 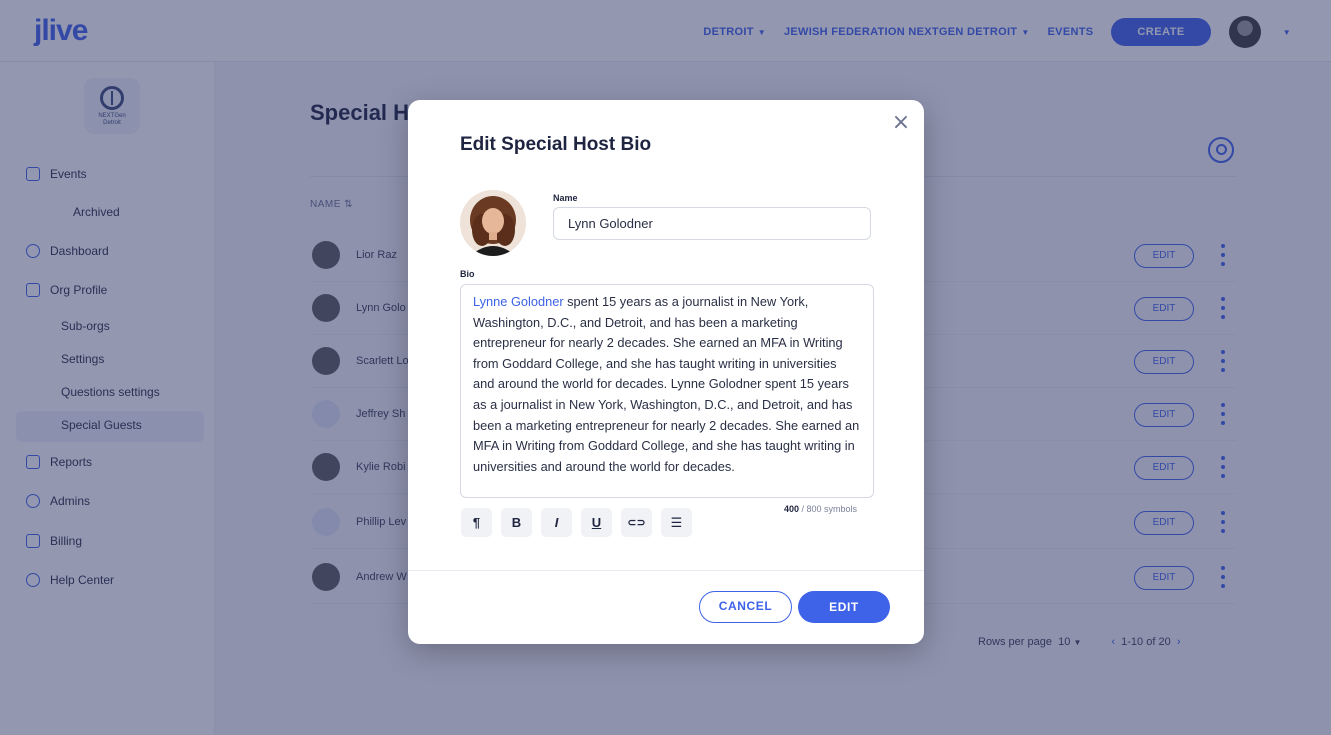 I want to click on cancel-button: CANCEL, so click(x=745, y=607).